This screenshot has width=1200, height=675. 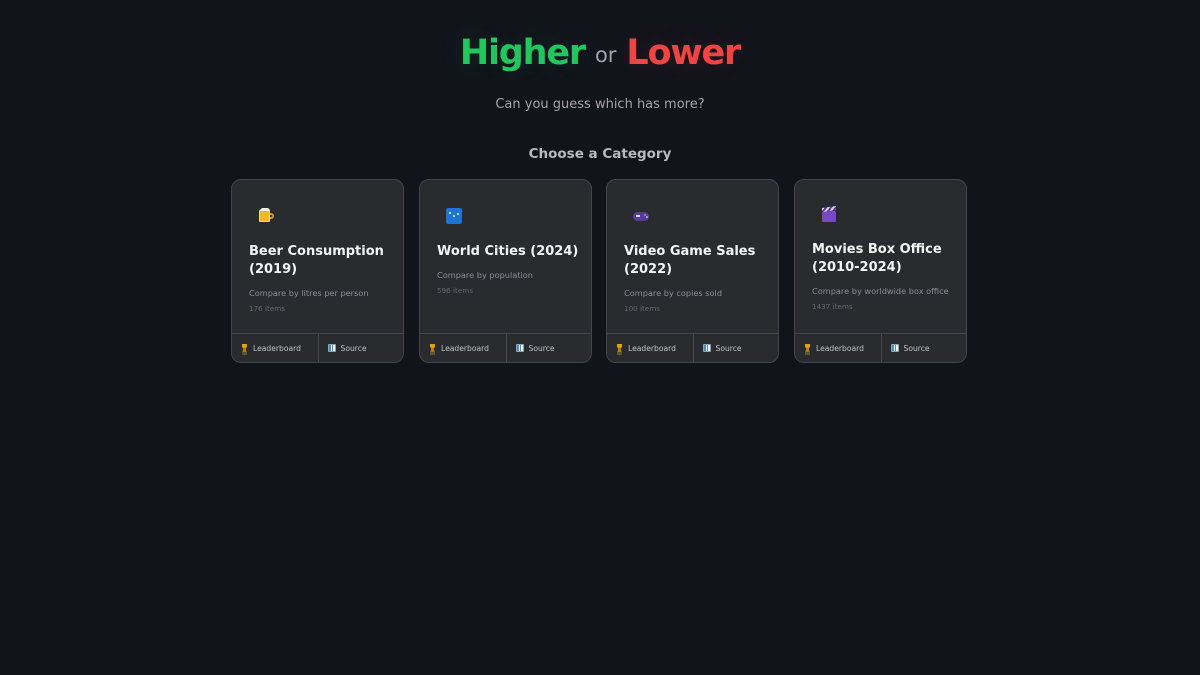 What do you see at coordinates (267, 308) in the screenshot?
I see `card-item-count: 176 items` at bounding box center [267, 308].